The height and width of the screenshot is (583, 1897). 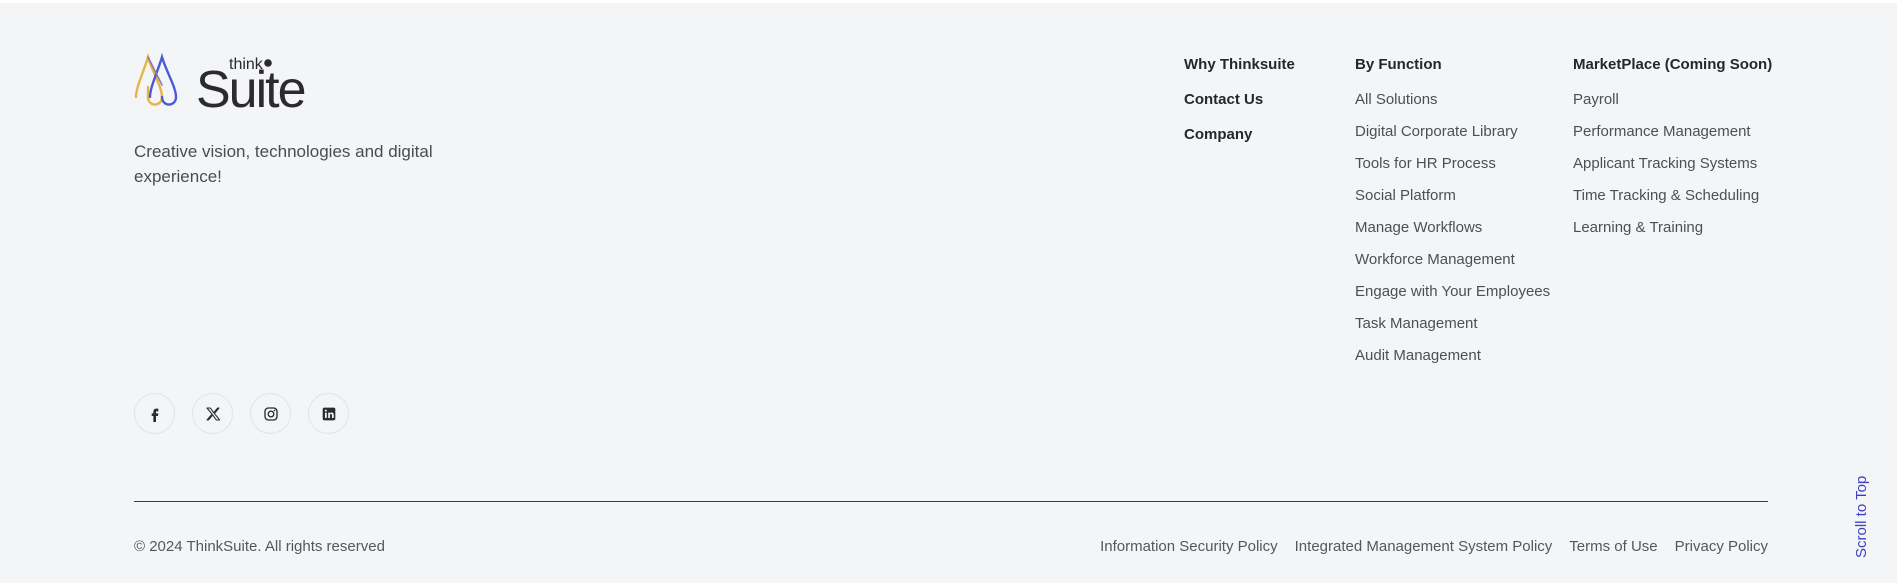 I want to click on link-privacy-policy: Privacy Policy, so click(x=1721, y=546).